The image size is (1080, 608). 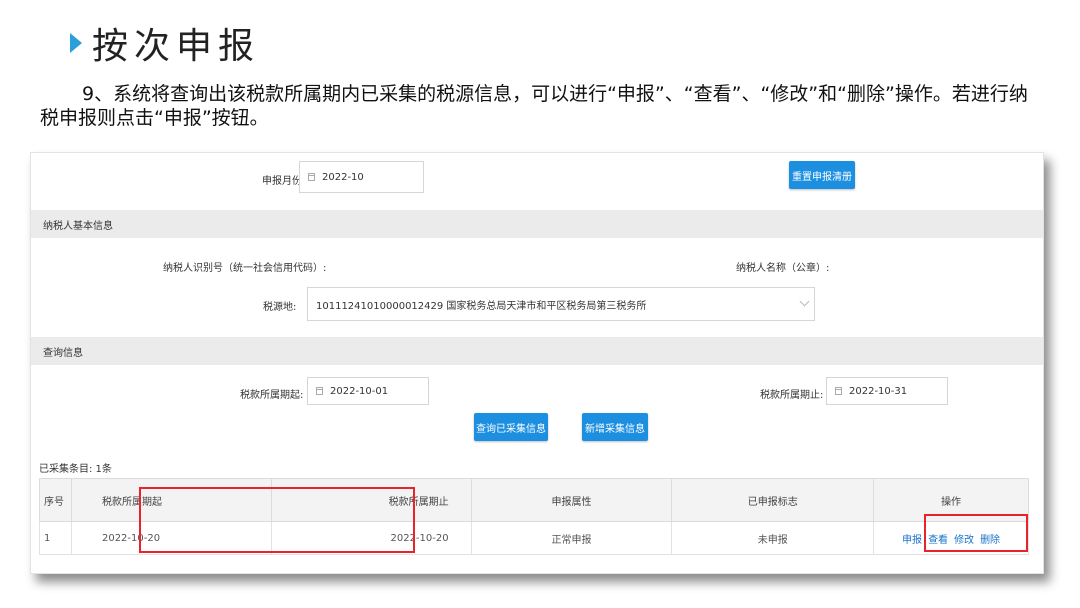 I want to click on declare-link: 申报, so click(x=912, y=540).